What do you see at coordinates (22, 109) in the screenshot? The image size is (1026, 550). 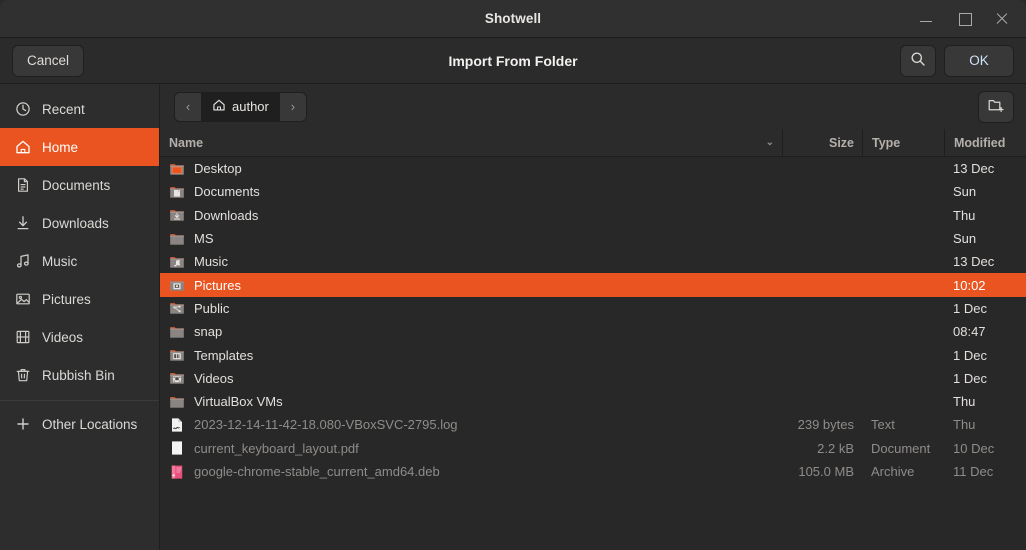 I see `clock-icon` at bounding box center [22, 109].